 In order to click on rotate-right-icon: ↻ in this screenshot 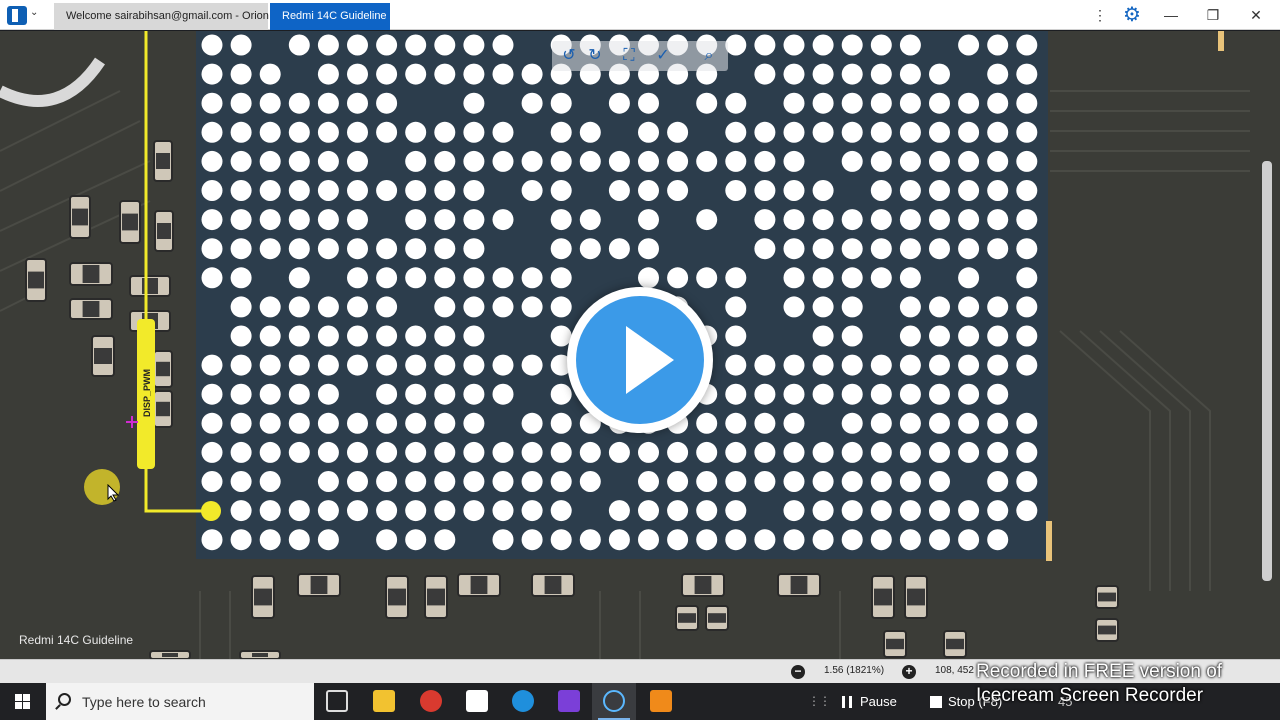, I will do `click(595, 56)`.